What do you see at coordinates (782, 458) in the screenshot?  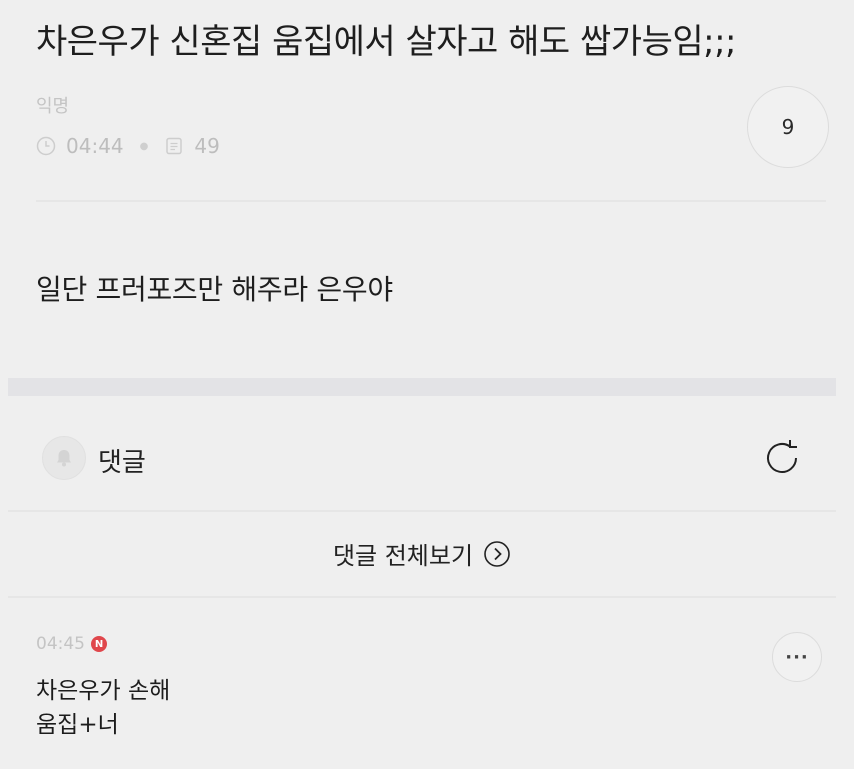 I see `refresh-icon` at bounding box center [782, 458].